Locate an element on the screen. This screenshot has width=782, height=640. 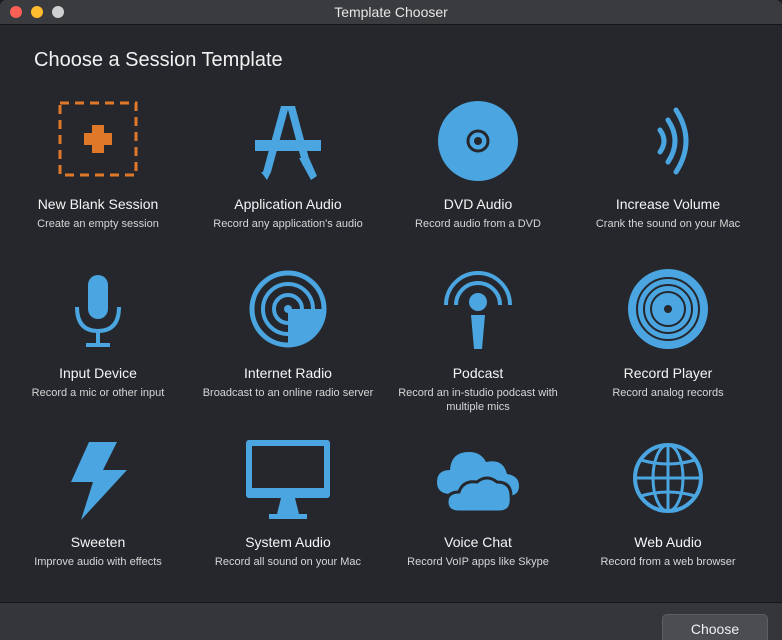
template-name: System Audio is located at coordinates (288, 542).